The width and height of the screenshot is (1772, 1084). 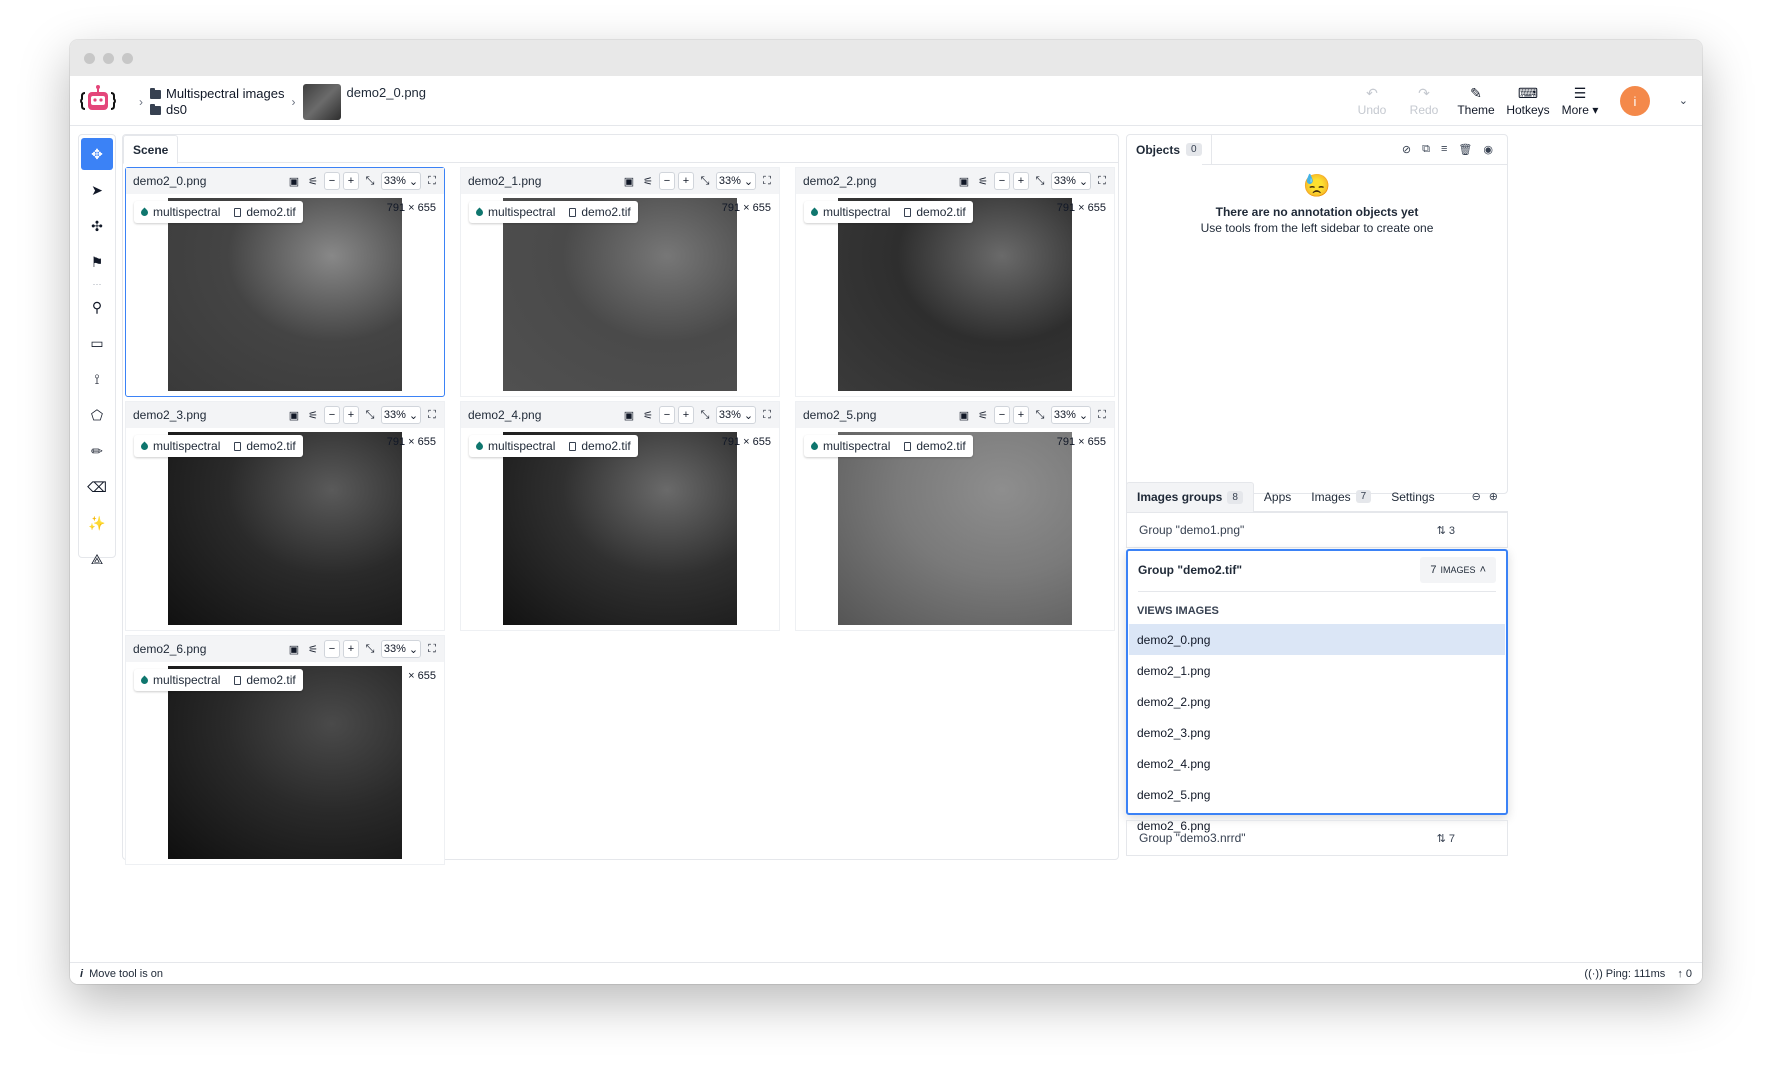 What do you see at coordinates (1426, 149) in the screenshot?
I see `copy-icon: ⧉` at bounding box center [1426, 149].